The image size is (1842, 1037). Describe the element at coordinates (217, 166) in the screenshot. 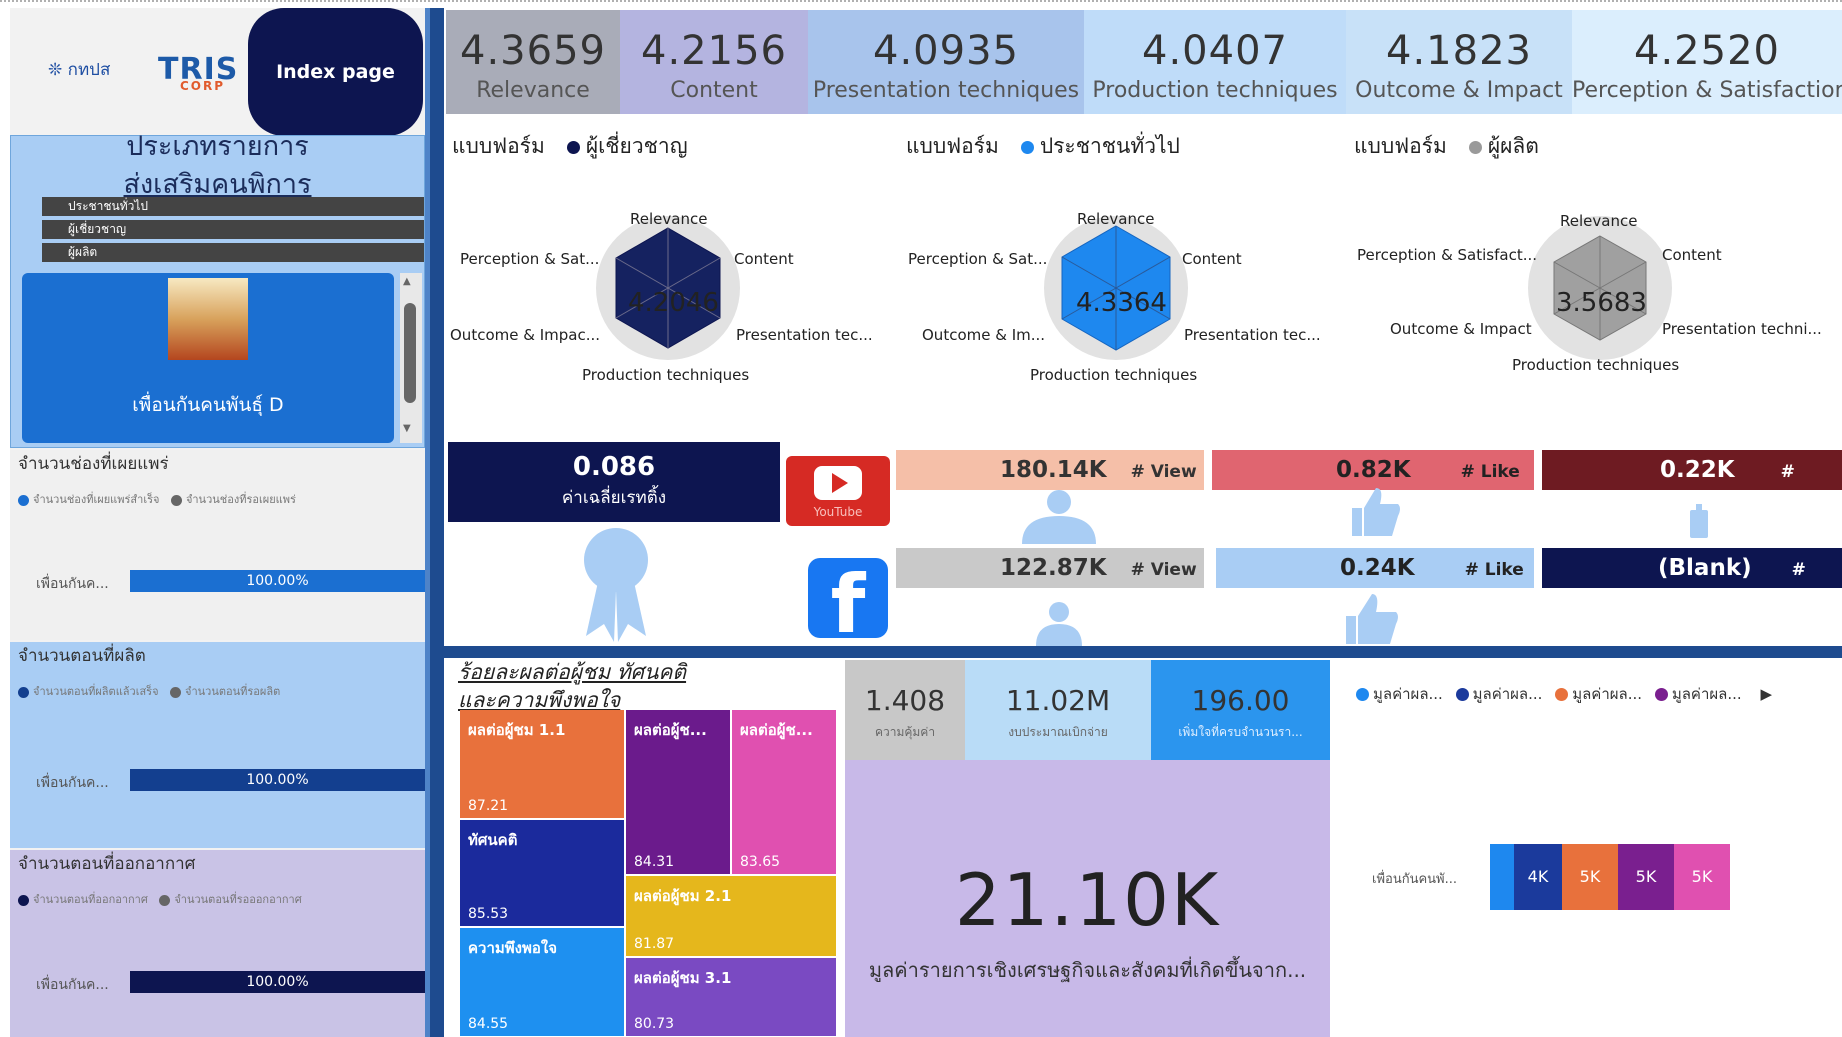

I see `program-type-title: ประเภทรายการ ส่งเสริมคนพิการ` at that location.